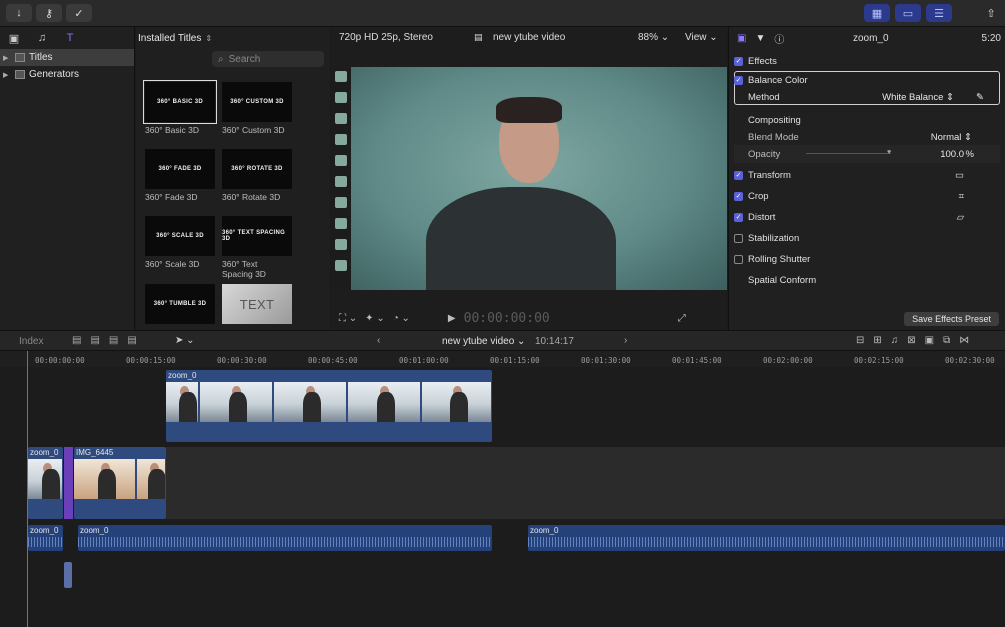  Describe the element at coordinates (764, 97) in the screenshot. I see `param-label: Method` at that location.